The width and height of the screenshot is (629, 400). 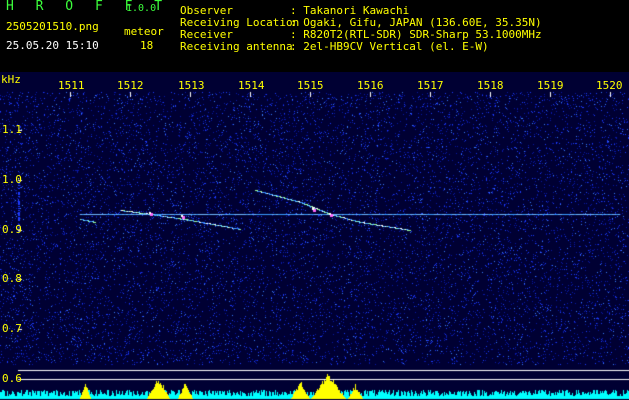 What do you see at coordinates (191, 85) in the screenshot?
I see `x-tick-1513: 1513` at bounding box center [191, 85].